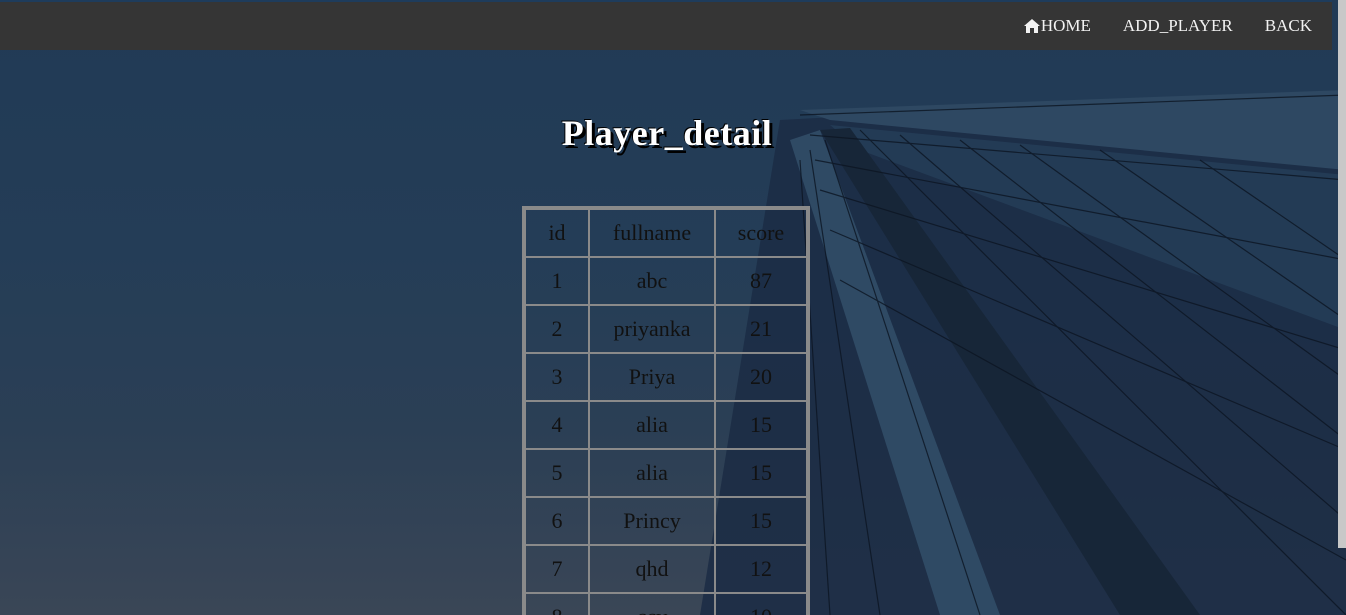 The width and height of the screenshot is (1346, 615). What do you see at coordinates (667, 133) in the screenshot?
I see `page-title: Player_detail` at bounding box center [667, 133].